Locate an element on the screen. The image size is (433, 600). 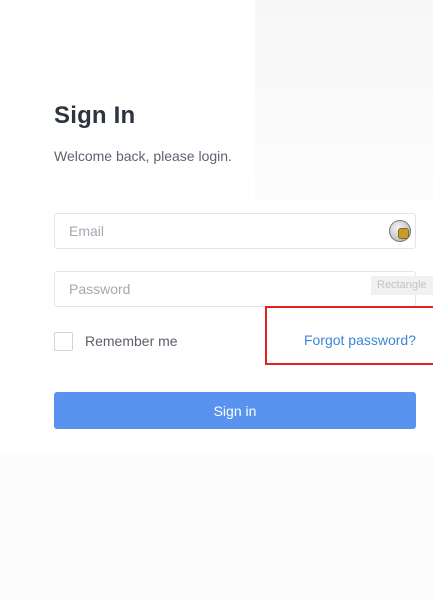
email-input is located at coordinates (235, 231).